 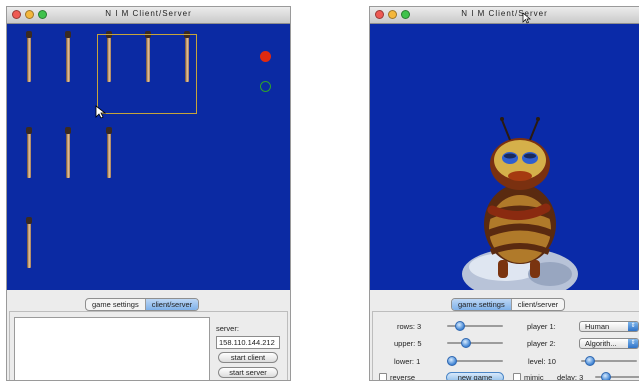 I want to click on player2-label: player 2:, so click(x=541, y=343).